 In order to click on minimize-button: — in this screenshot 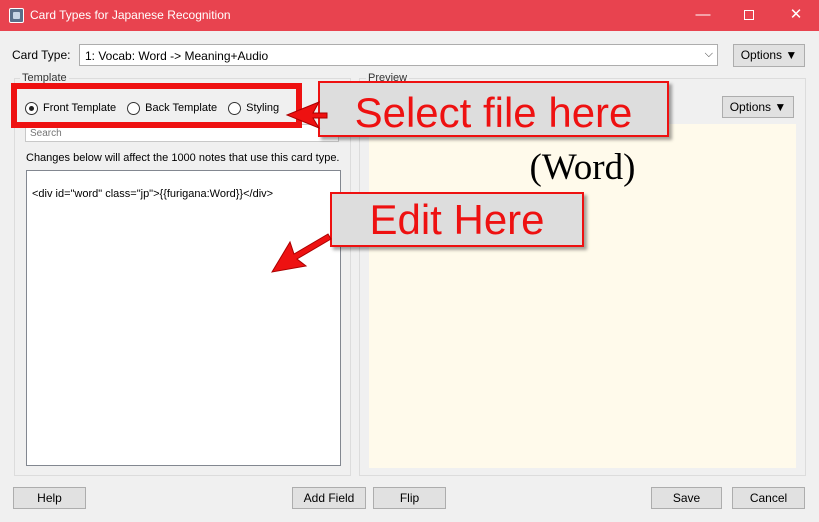, I will do `click(703, 15)`.